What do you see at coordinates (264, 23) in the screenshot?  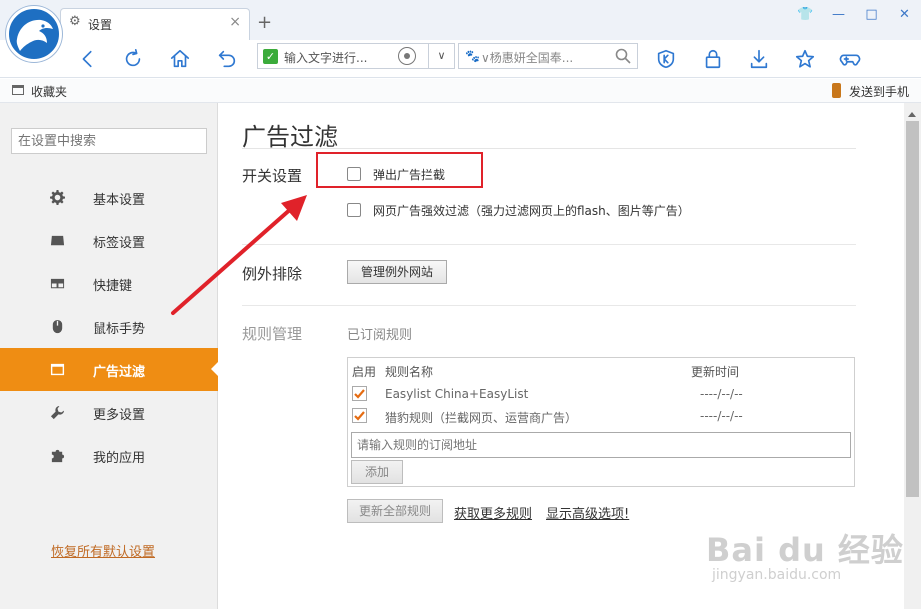 I see `new-tab-button: +` at bounding box center [264, 23].